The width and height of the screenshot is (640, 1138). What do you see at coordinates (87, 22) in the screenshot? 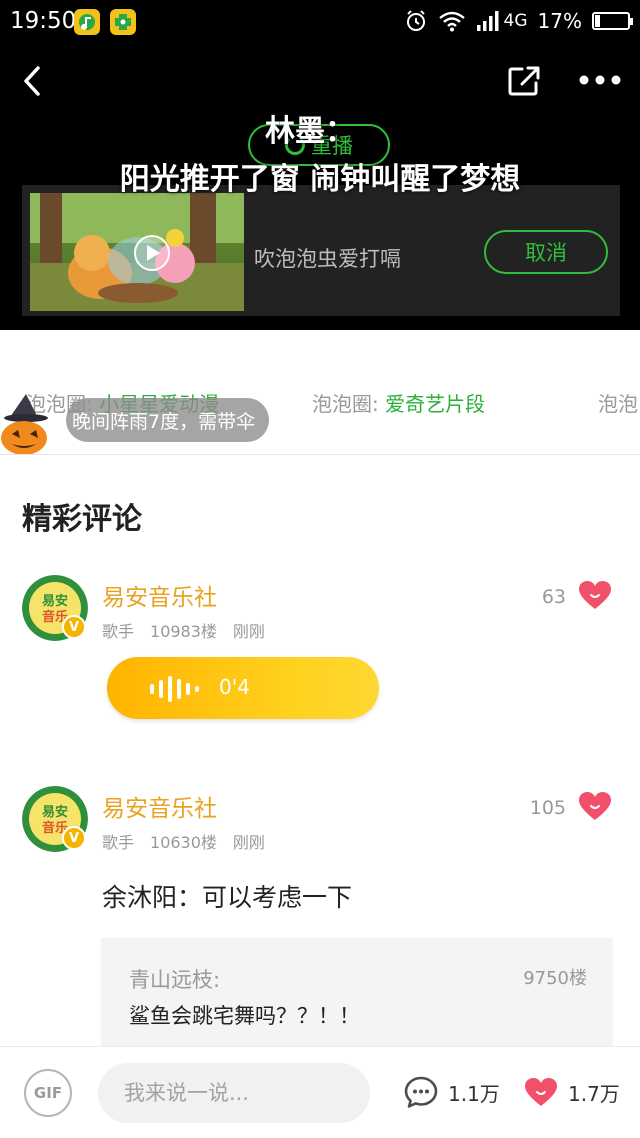
I see `music-app-icon` at bounding box center [87, 22].